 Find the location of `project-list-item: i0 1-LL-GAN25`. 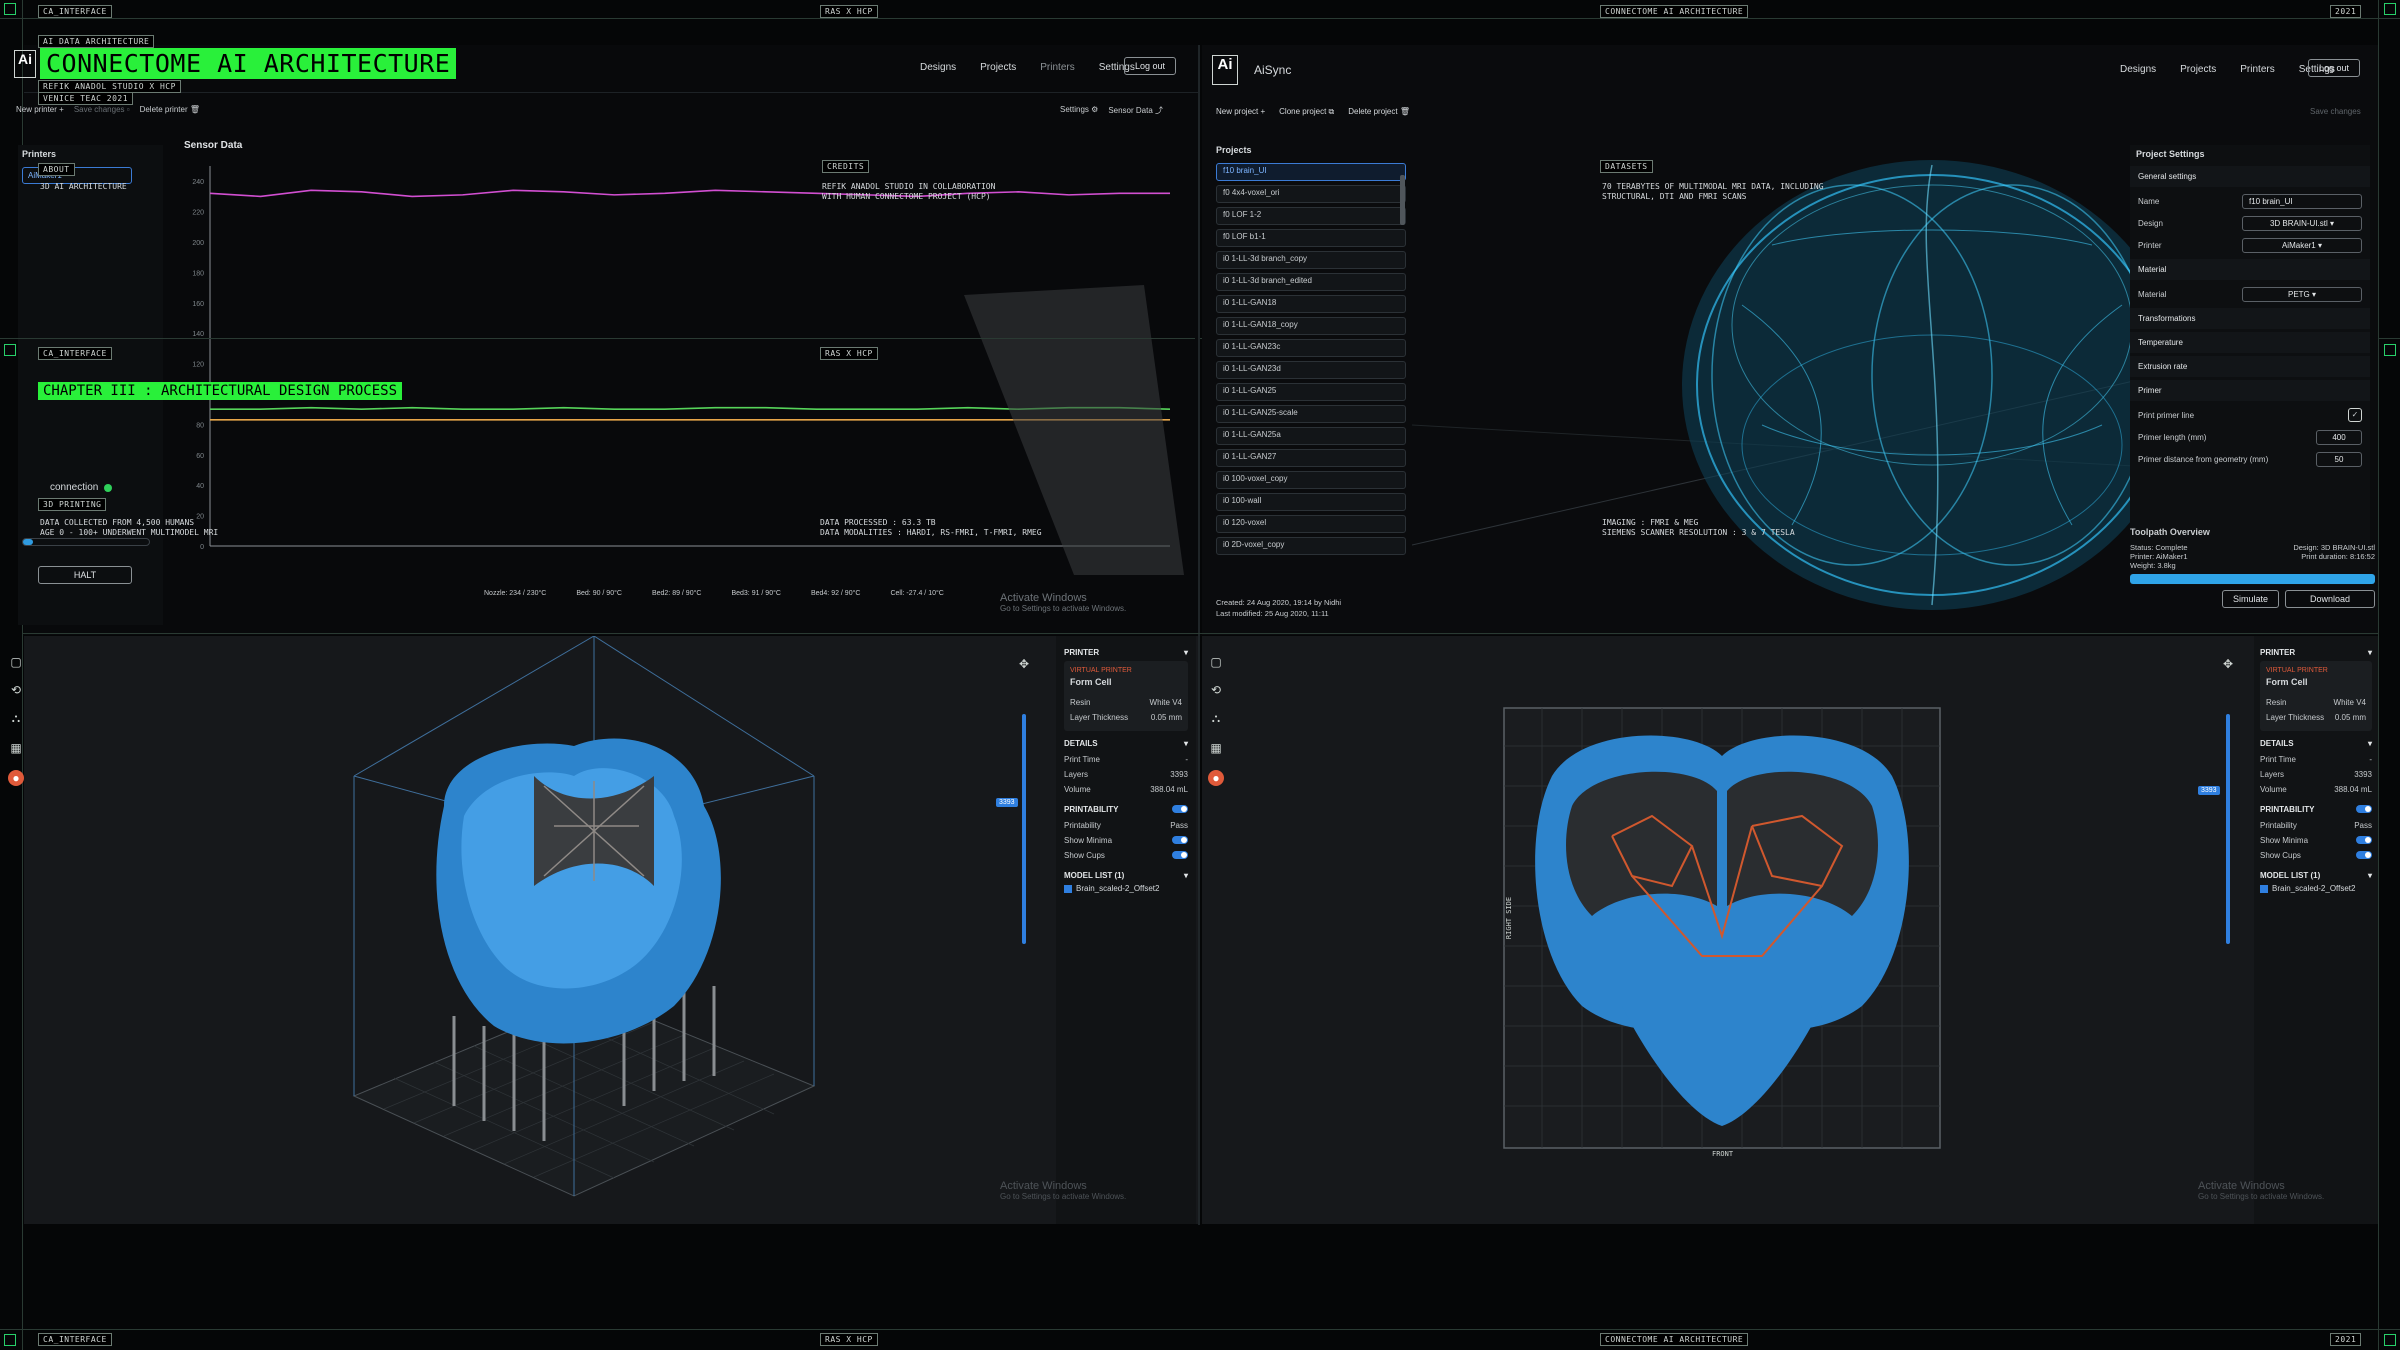

project-list-item: i0 1-LL-GAN25 is located at coordinates (1311, 392).